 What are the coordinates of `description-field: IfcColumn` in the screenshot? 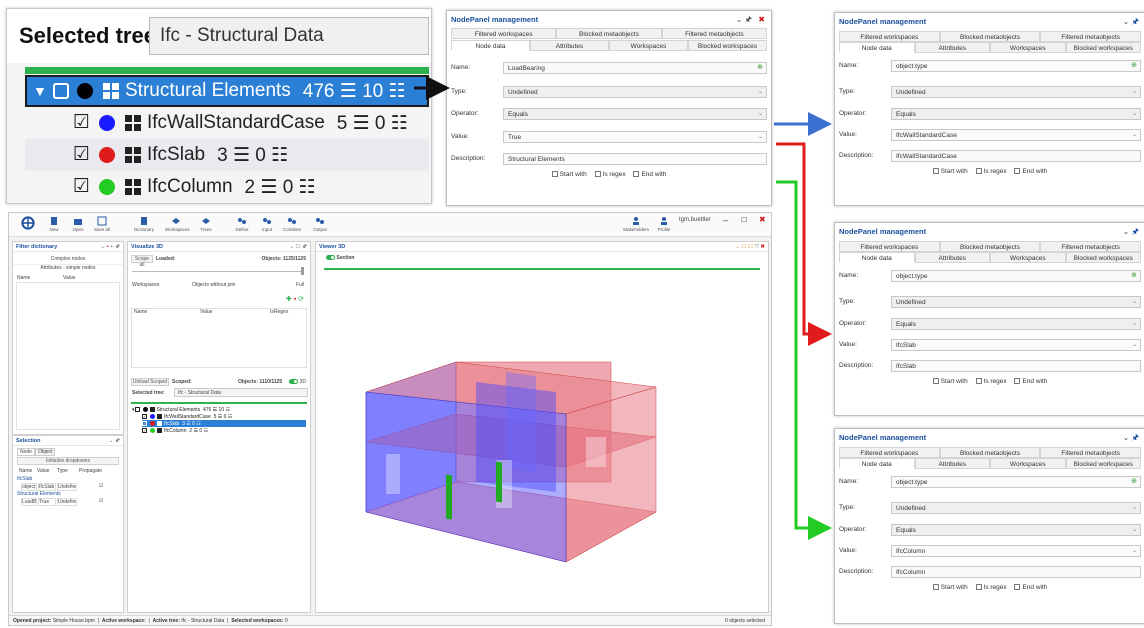 It's located at (1016, 571).